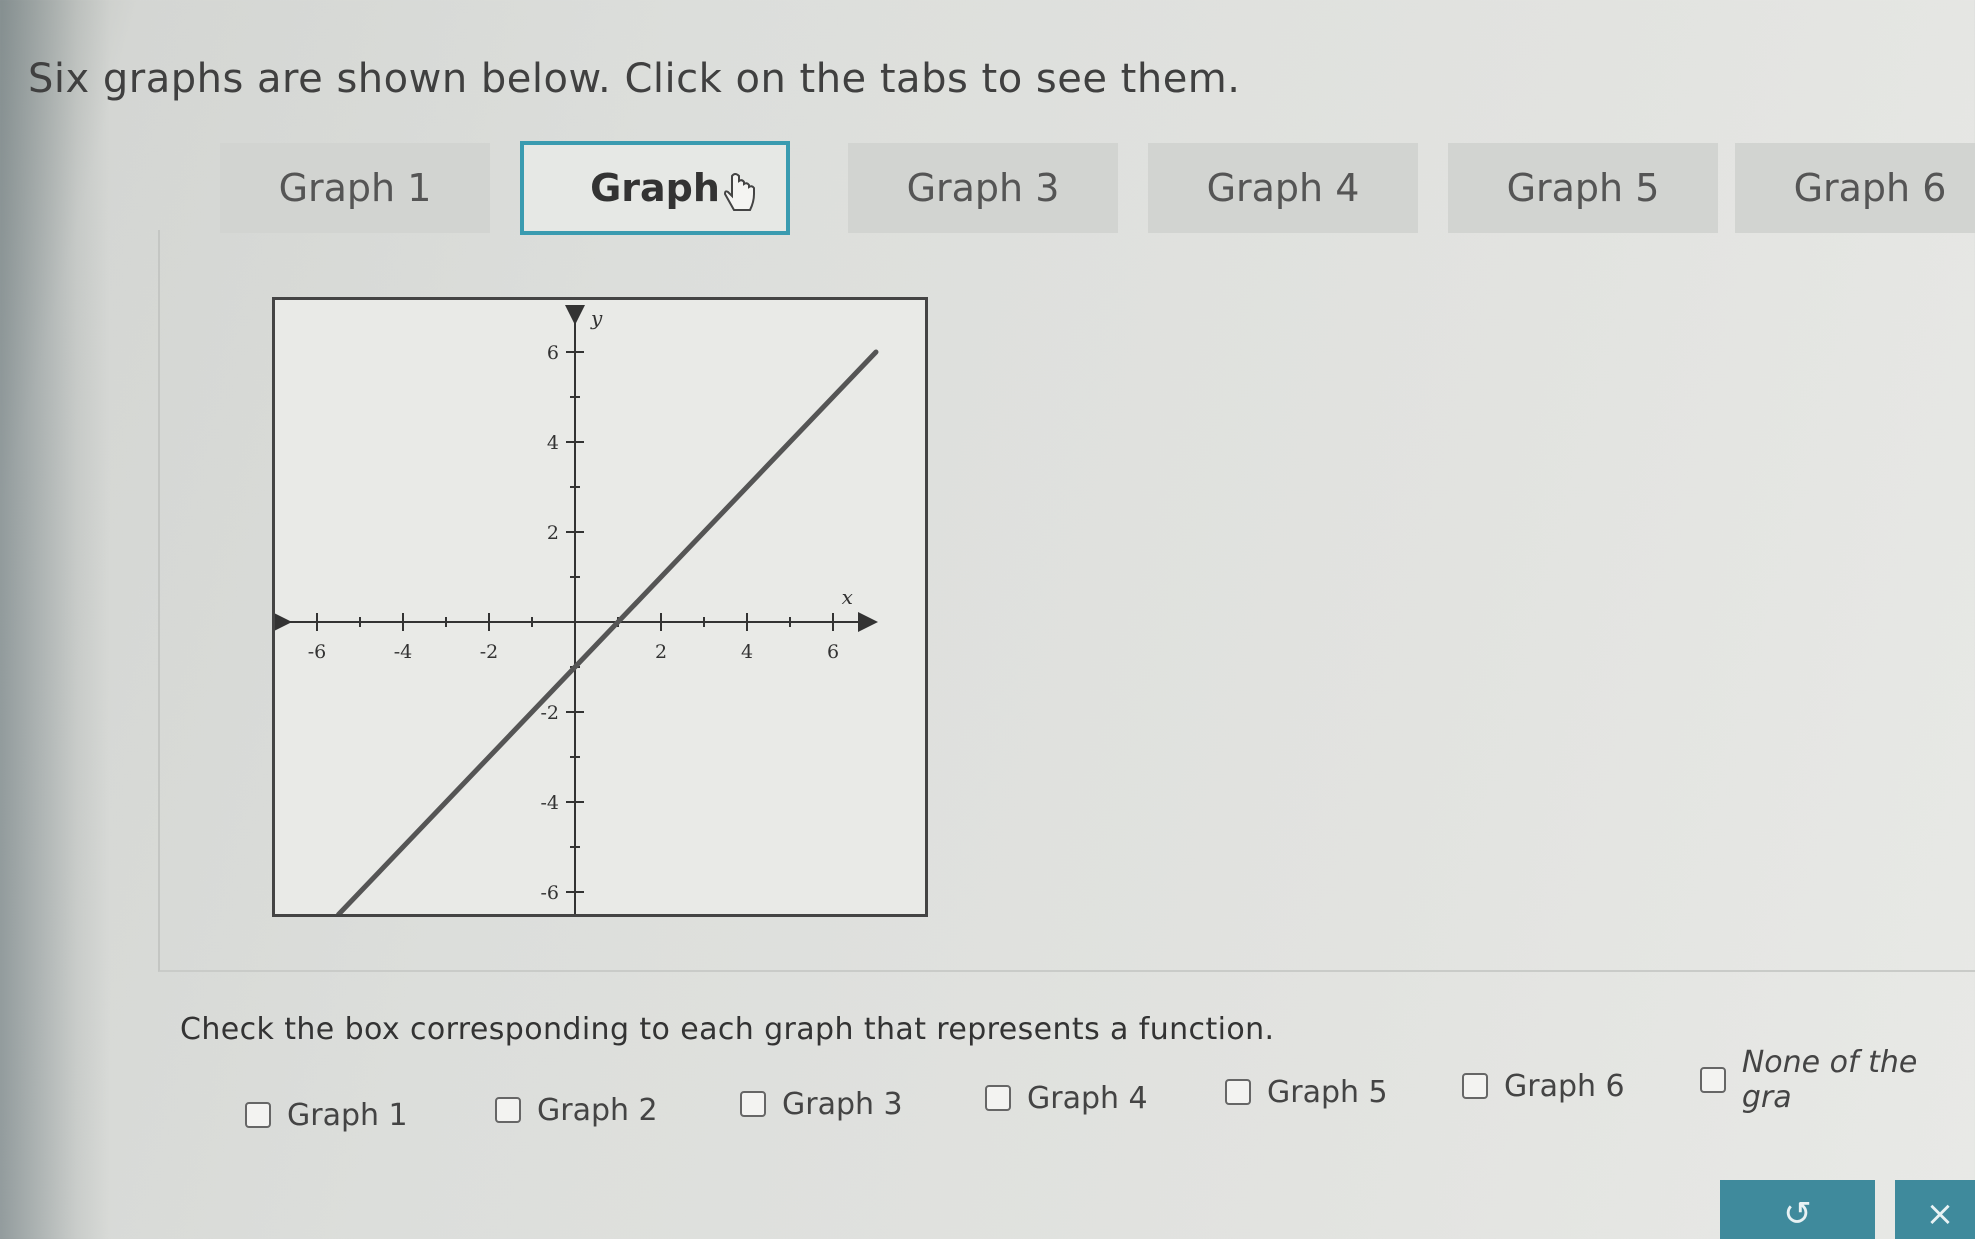 Image resolution: width=1975 pixels, height=1239 pixels. What do you see at coordinates (1564, 1086) in the screenshot?
I see `option-label: Graph 6` at bounding box center [1564, 1086].